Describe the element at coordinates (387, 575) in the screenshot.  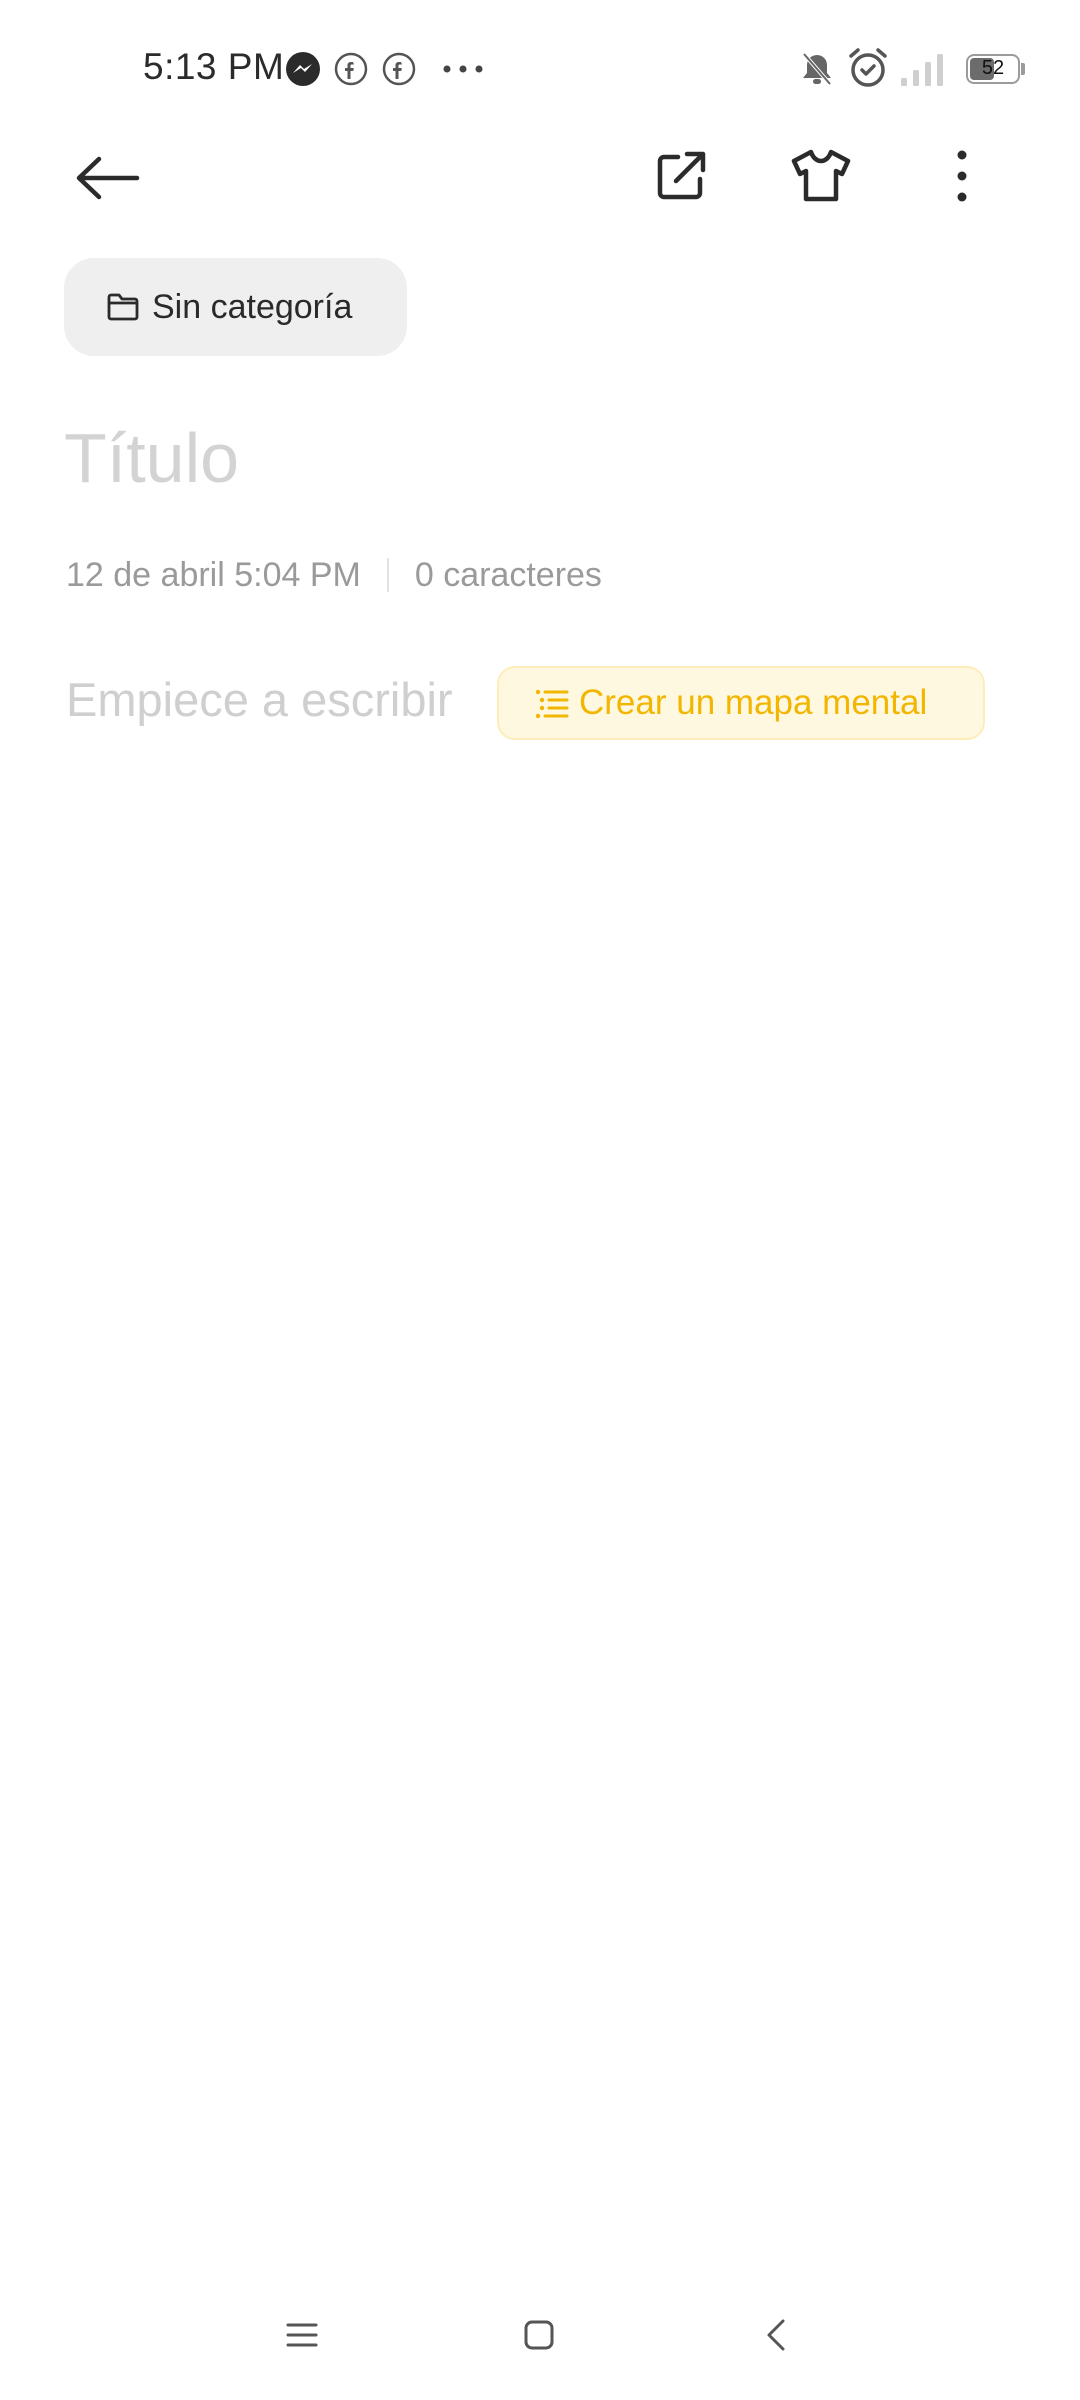
I see `meta-divider` at that location.